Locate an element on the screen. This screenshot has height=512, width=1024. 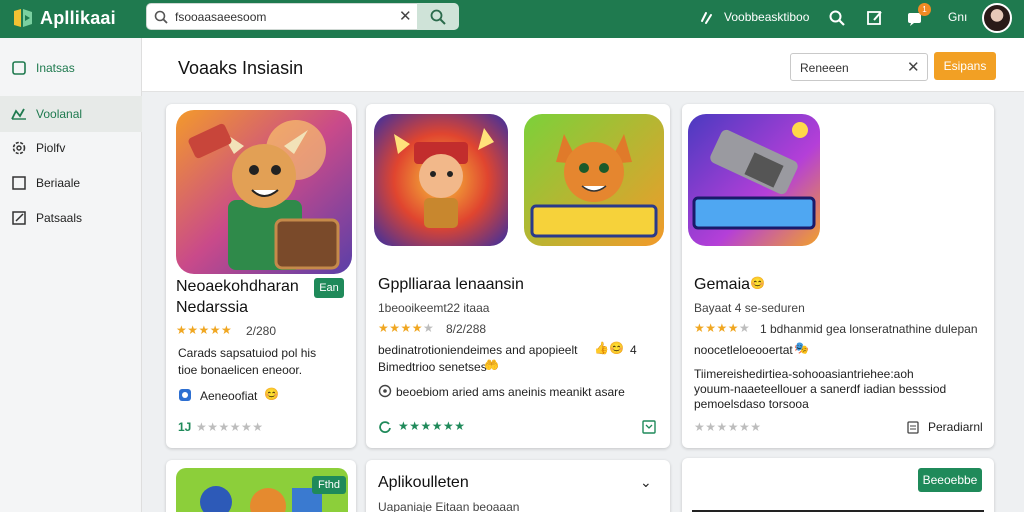
close-icon: ✕ is located at coordinates (913, 67).